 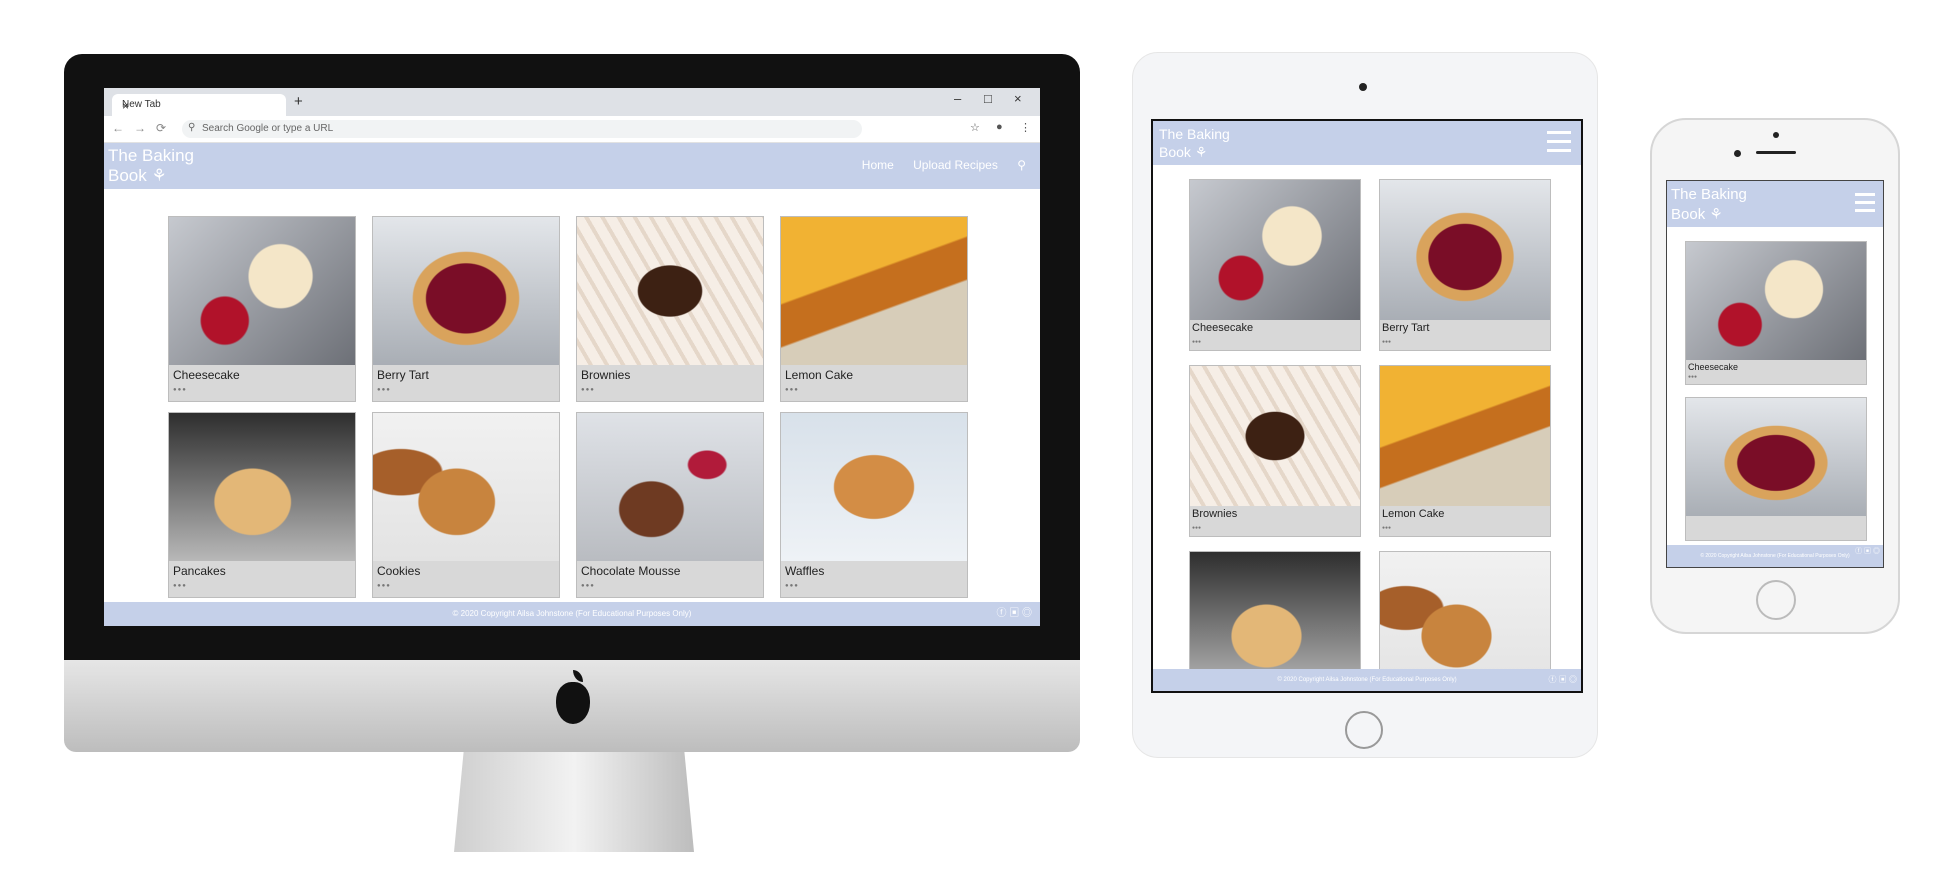 What do you see at coordinates (140, 128) in the screenshot?
I see `forward-icon: →` at bounding box center [140, 128].